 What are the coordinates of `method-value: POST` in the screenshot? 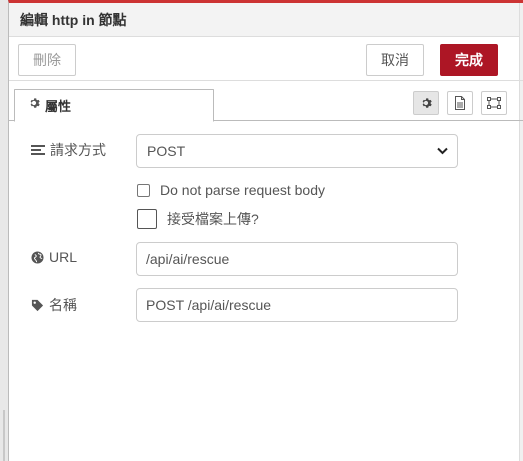 It's located at (166, 151).